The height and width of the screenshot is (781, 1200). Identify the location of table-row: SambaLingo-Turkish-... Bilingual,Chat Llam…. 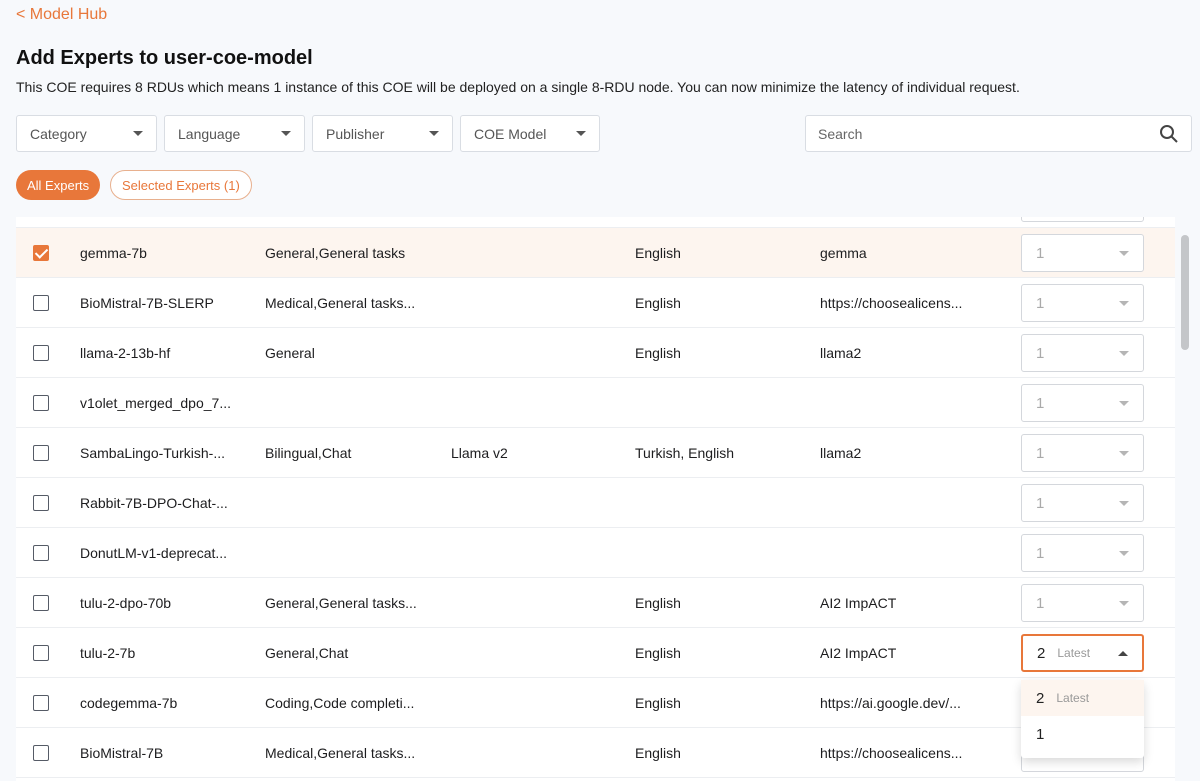
(595, 453).